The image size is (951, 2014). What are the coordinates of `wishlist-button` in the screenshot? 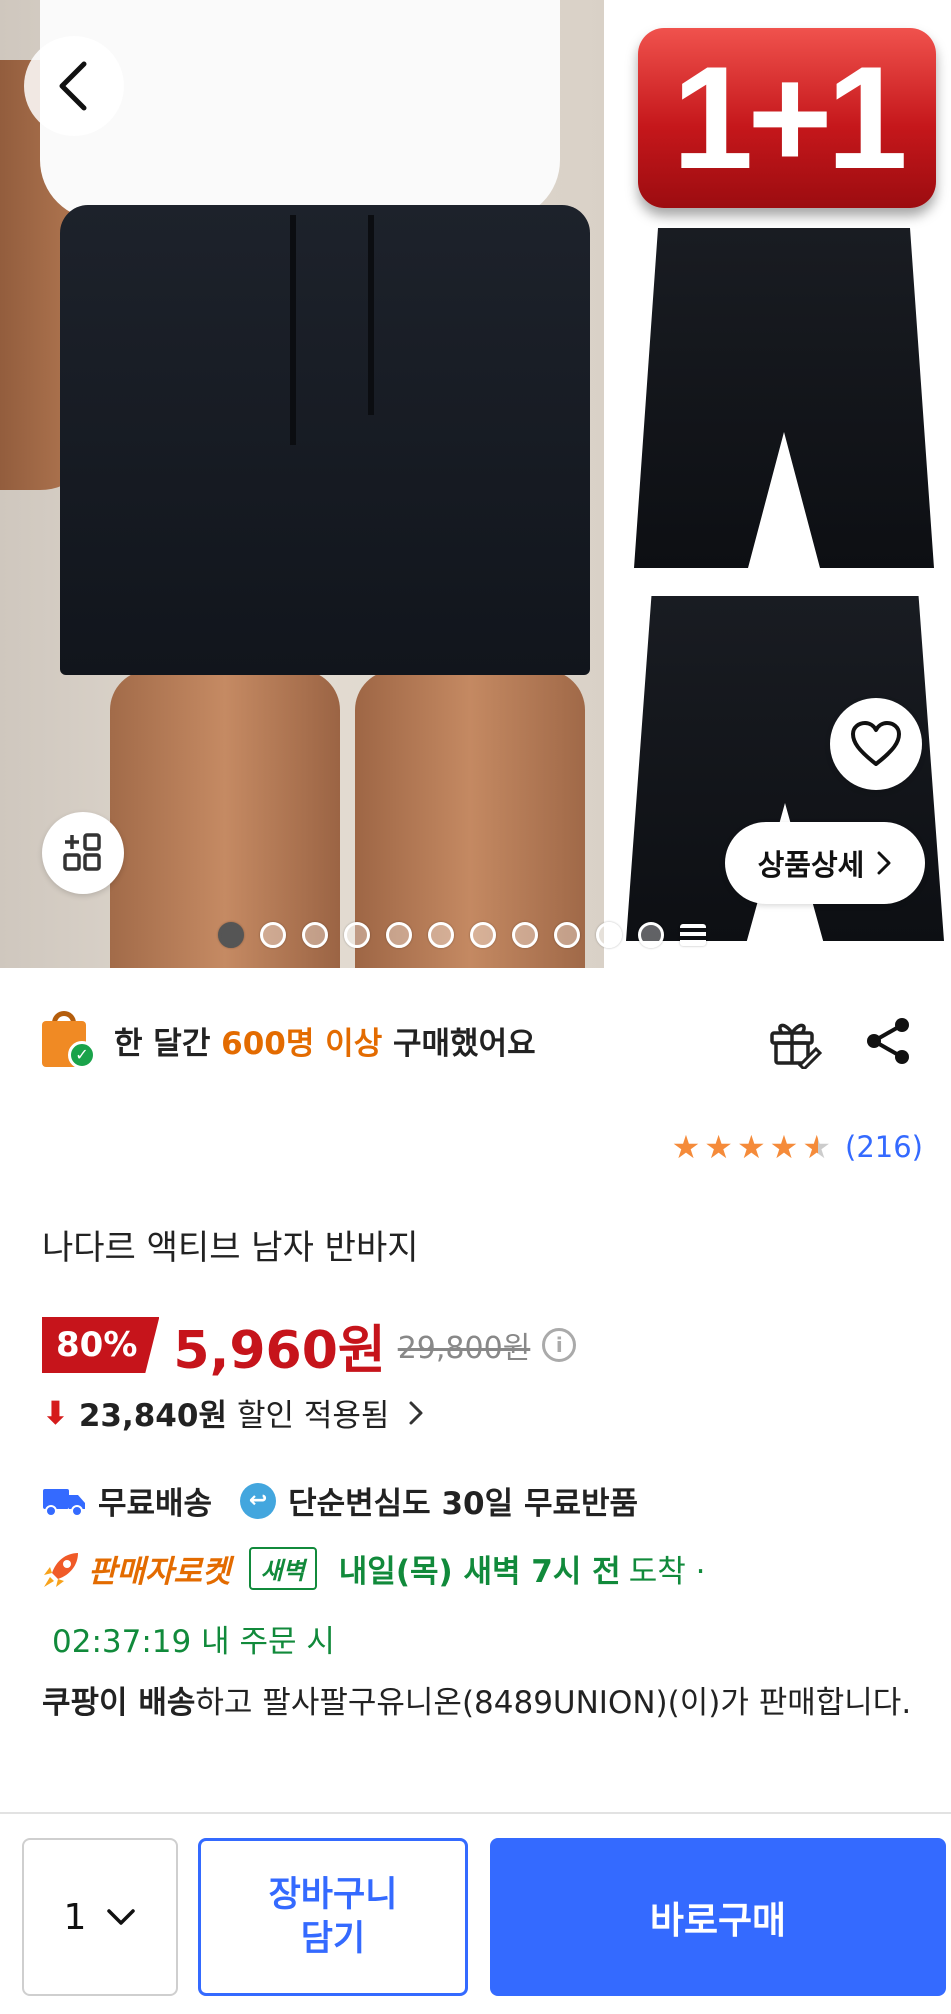 It's located at (876, 744).